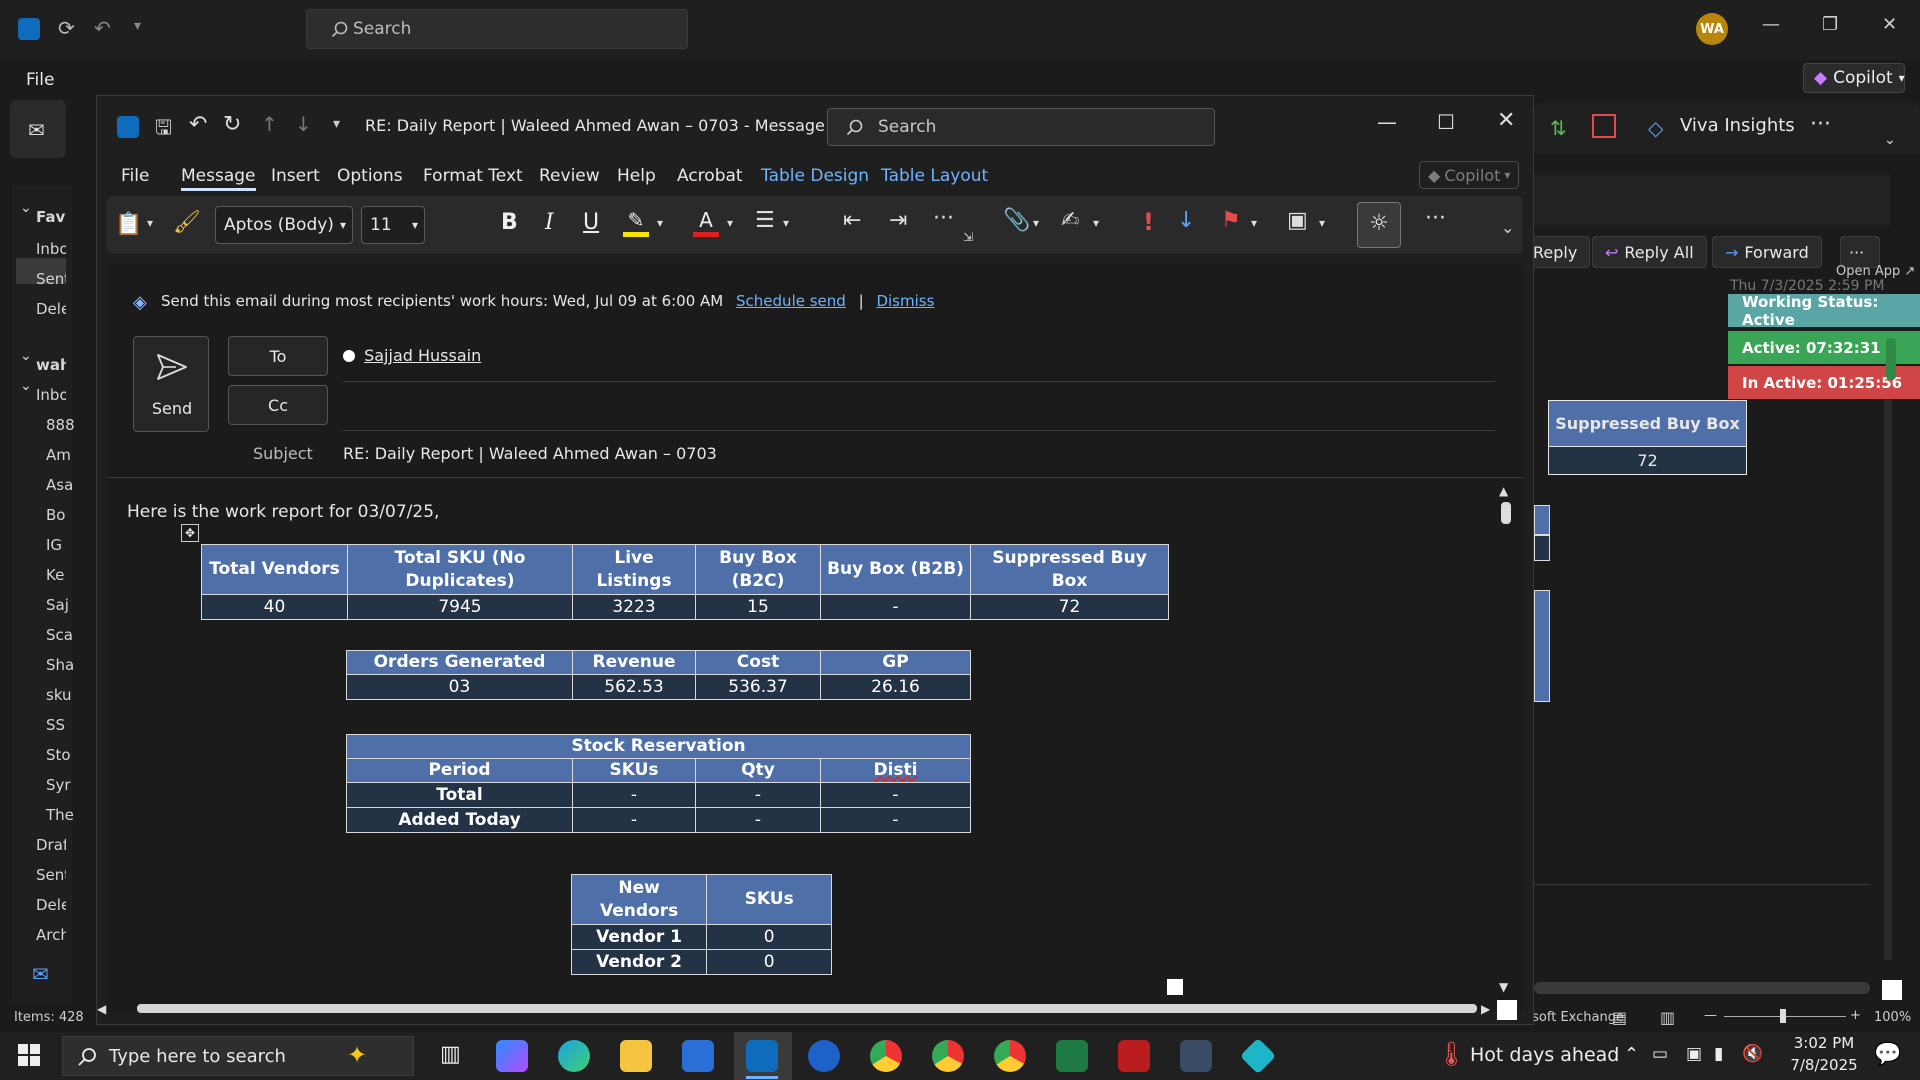  Describe the element at coordinates (61, 725) in the screenshot. I see `folder-item: SS` at that location.